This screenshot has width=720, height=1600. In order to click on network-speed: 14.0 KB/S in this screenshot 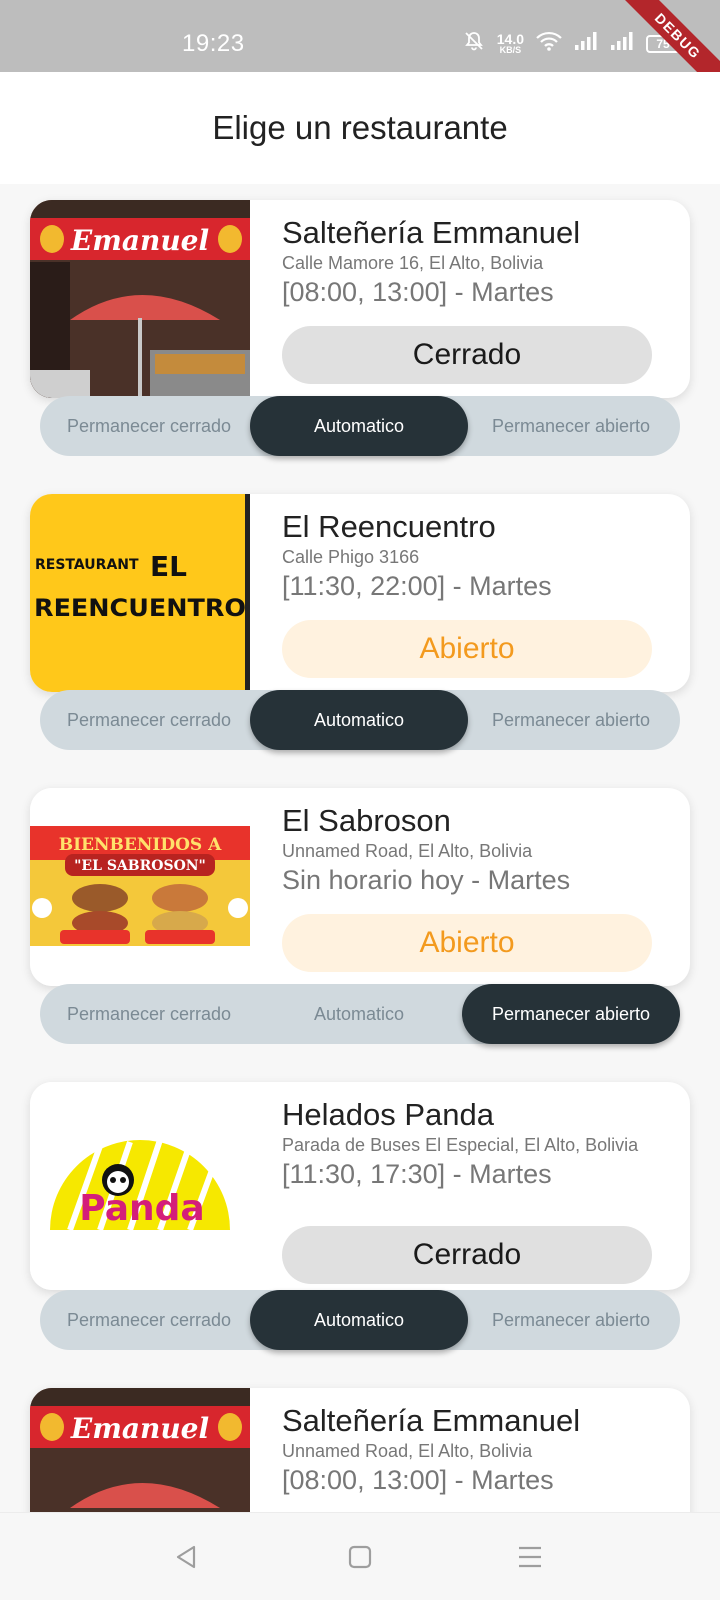, I will do `click(510, 43)`.